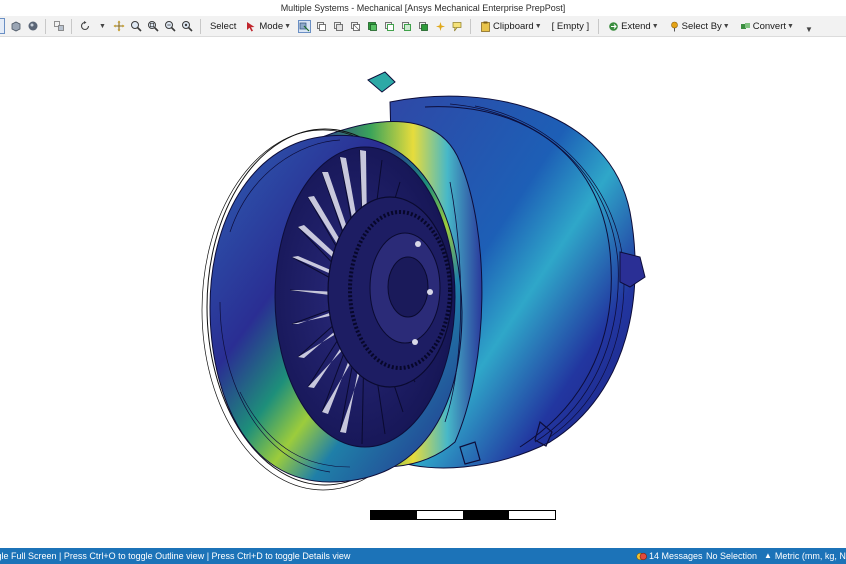 Image resolution: width=846 pixels, height=564 pixels. Describe the element at coordinates (699, 26) in the screenshot. I see `select-by-button: Select By ▼` at that location.